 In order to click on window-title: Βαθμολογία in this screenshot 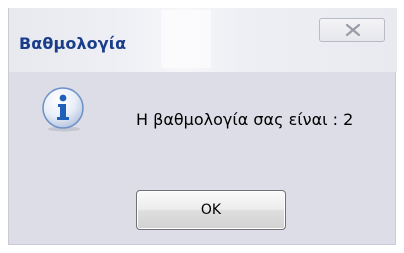, I will do `click(73, 43)`.